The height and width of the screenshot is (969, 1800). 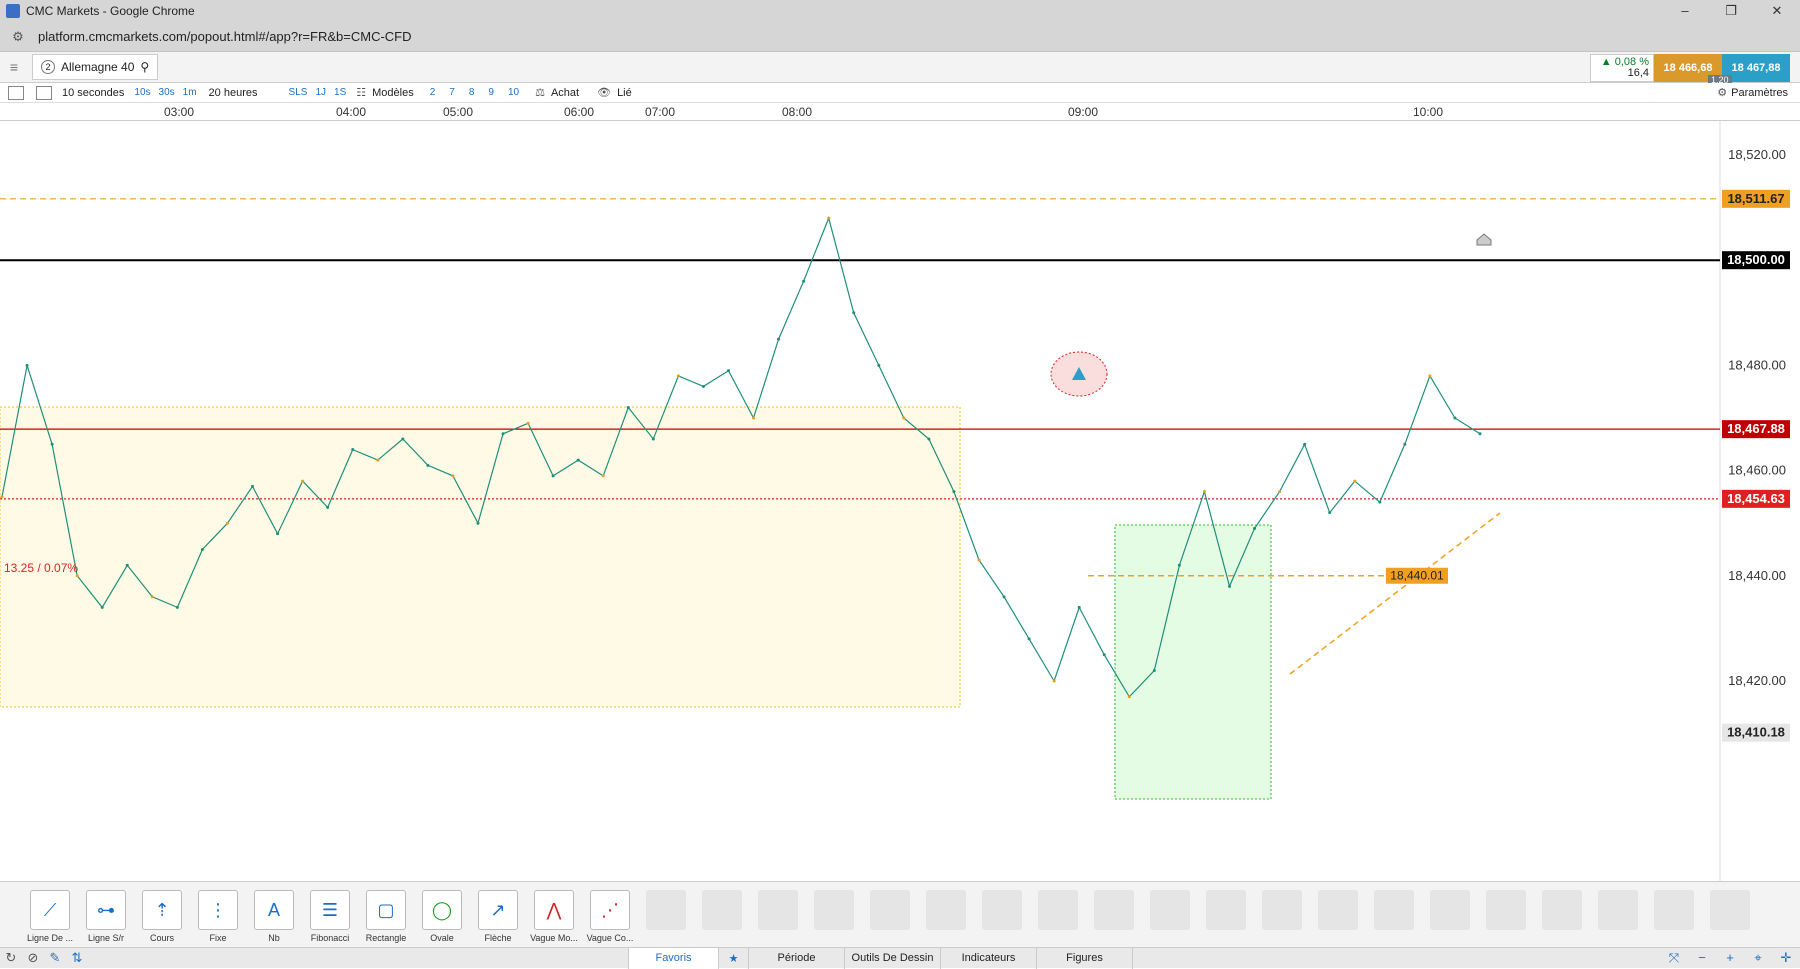 I want to click on drawing-tool-fixed-line: ⋮ Fixe, so click(x=218, y=916).